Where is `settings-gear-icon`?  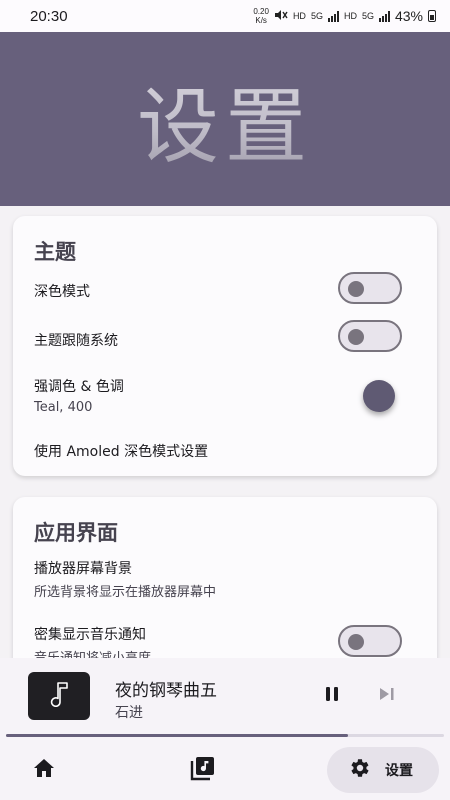
settings-gear-icon is located at coordinates (359, 770).